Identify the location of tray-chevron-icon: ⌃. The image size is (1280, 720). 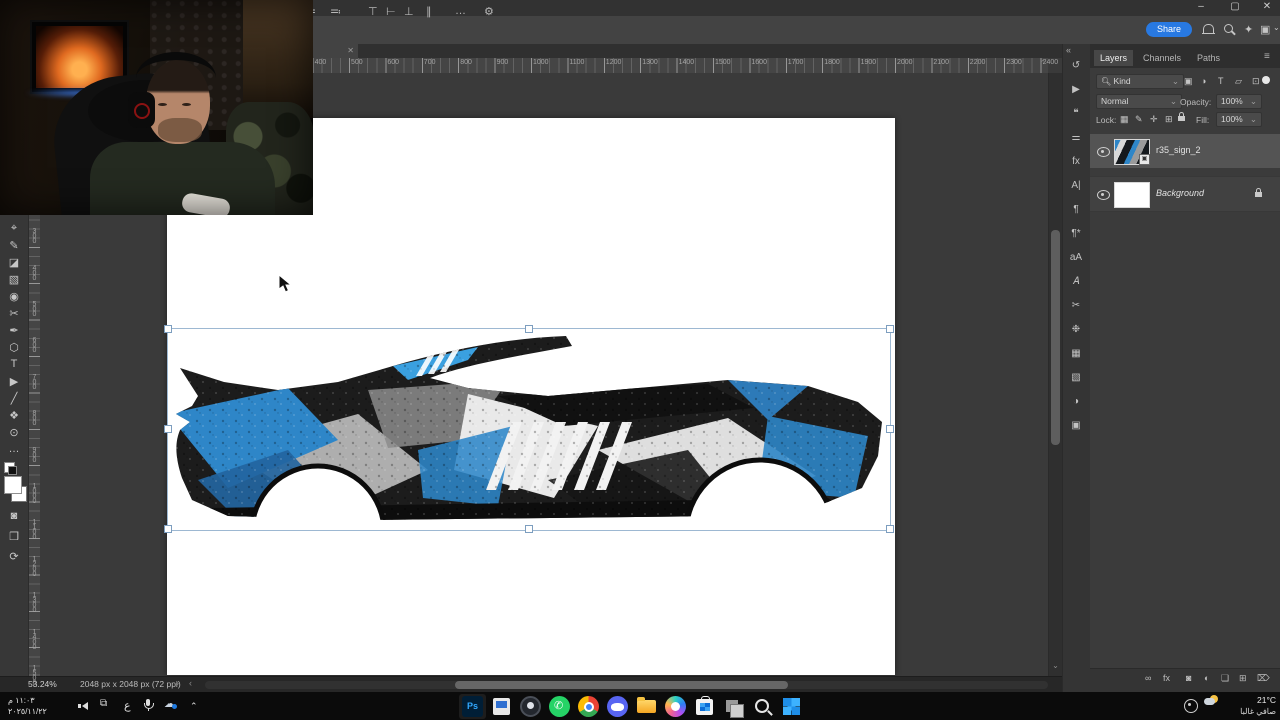
(194, 706).